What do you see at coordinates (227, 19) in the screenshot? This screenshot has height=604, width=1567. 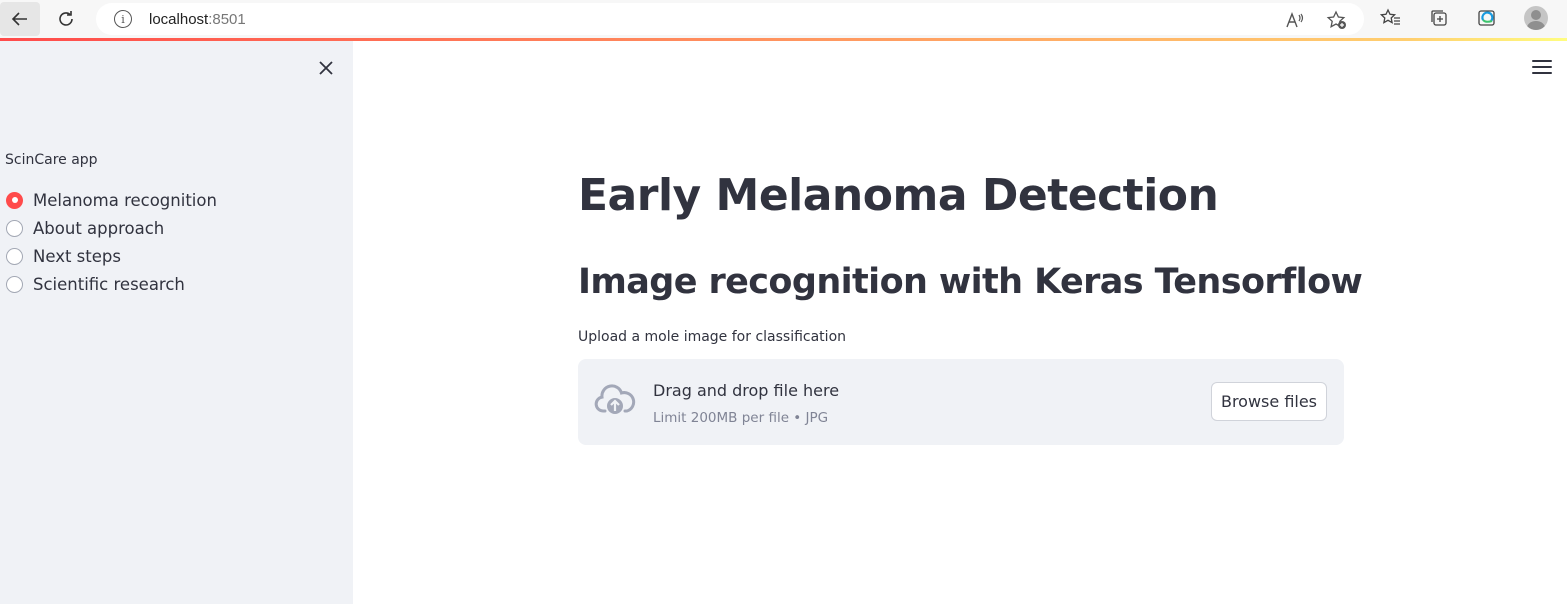 I see `url-port: :8501` at bounding box center [227, 19].